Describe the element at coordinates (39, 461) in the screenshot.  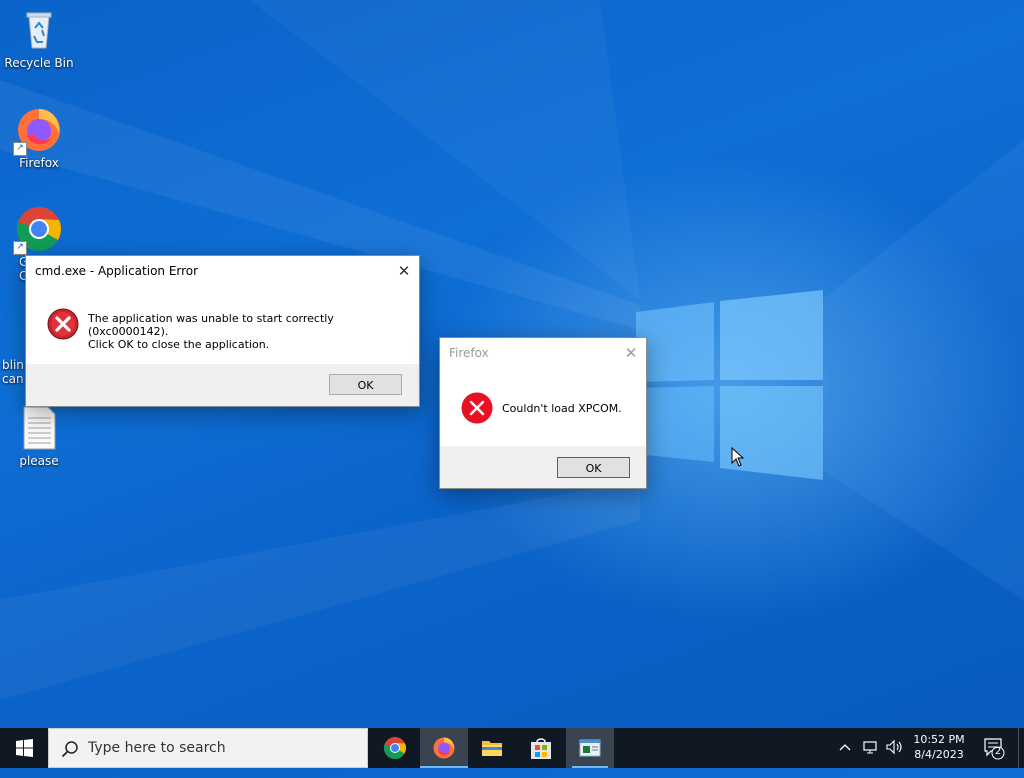
I see `desktop-icon-label: please` at that location.